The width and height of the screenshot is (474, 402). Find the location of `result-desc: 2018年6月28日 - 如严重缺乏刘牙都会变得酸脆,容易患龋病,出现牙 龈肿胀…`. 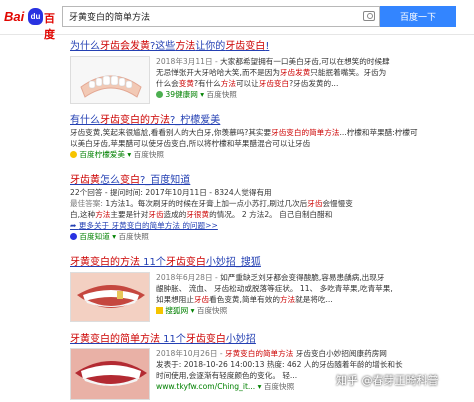

result-desc: 2018年6月28日 - 如严重缺乏刘牙都会变得酸脆,容易患龋病,出现牙 龈肿胀… is located at coordinates (274, 288).